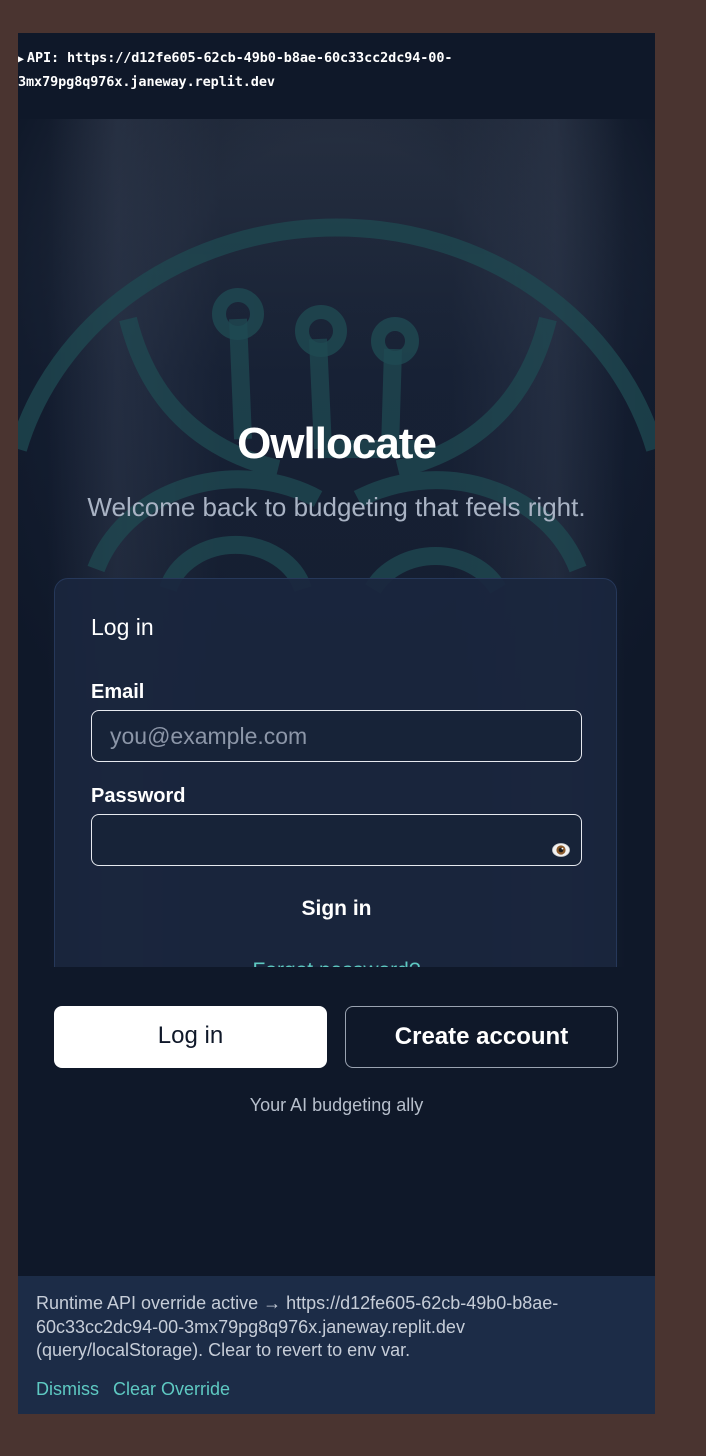 The height and width of the screenshot is (1456, 706). What do you see at coordinates (122, 627) in the screenshot?
I see `login-card-title: Log in` at bounding box center [122, 627].